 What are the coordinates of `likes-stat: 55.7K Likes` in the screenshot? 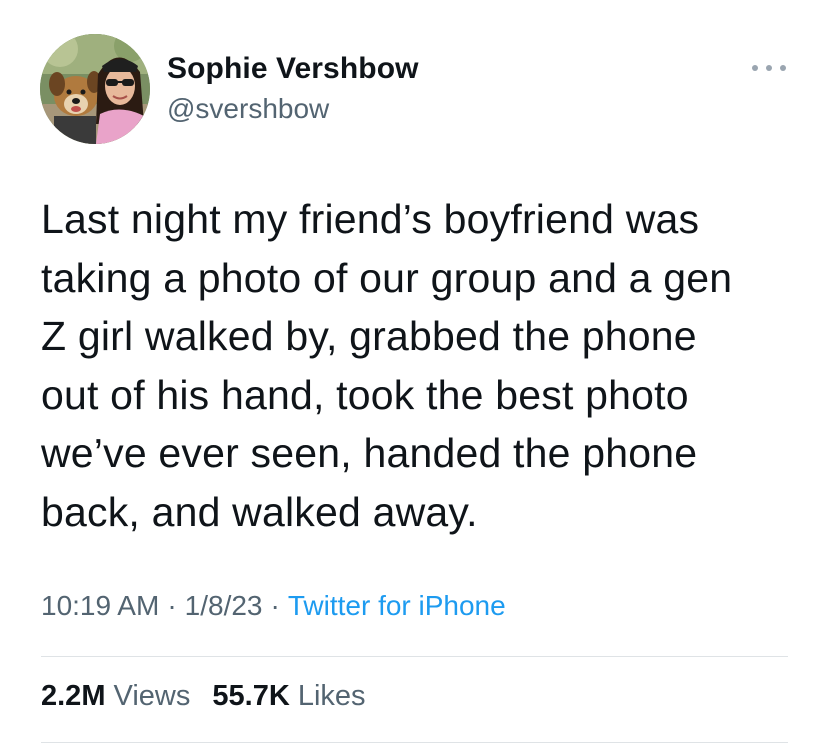 It's located at (288, 696).